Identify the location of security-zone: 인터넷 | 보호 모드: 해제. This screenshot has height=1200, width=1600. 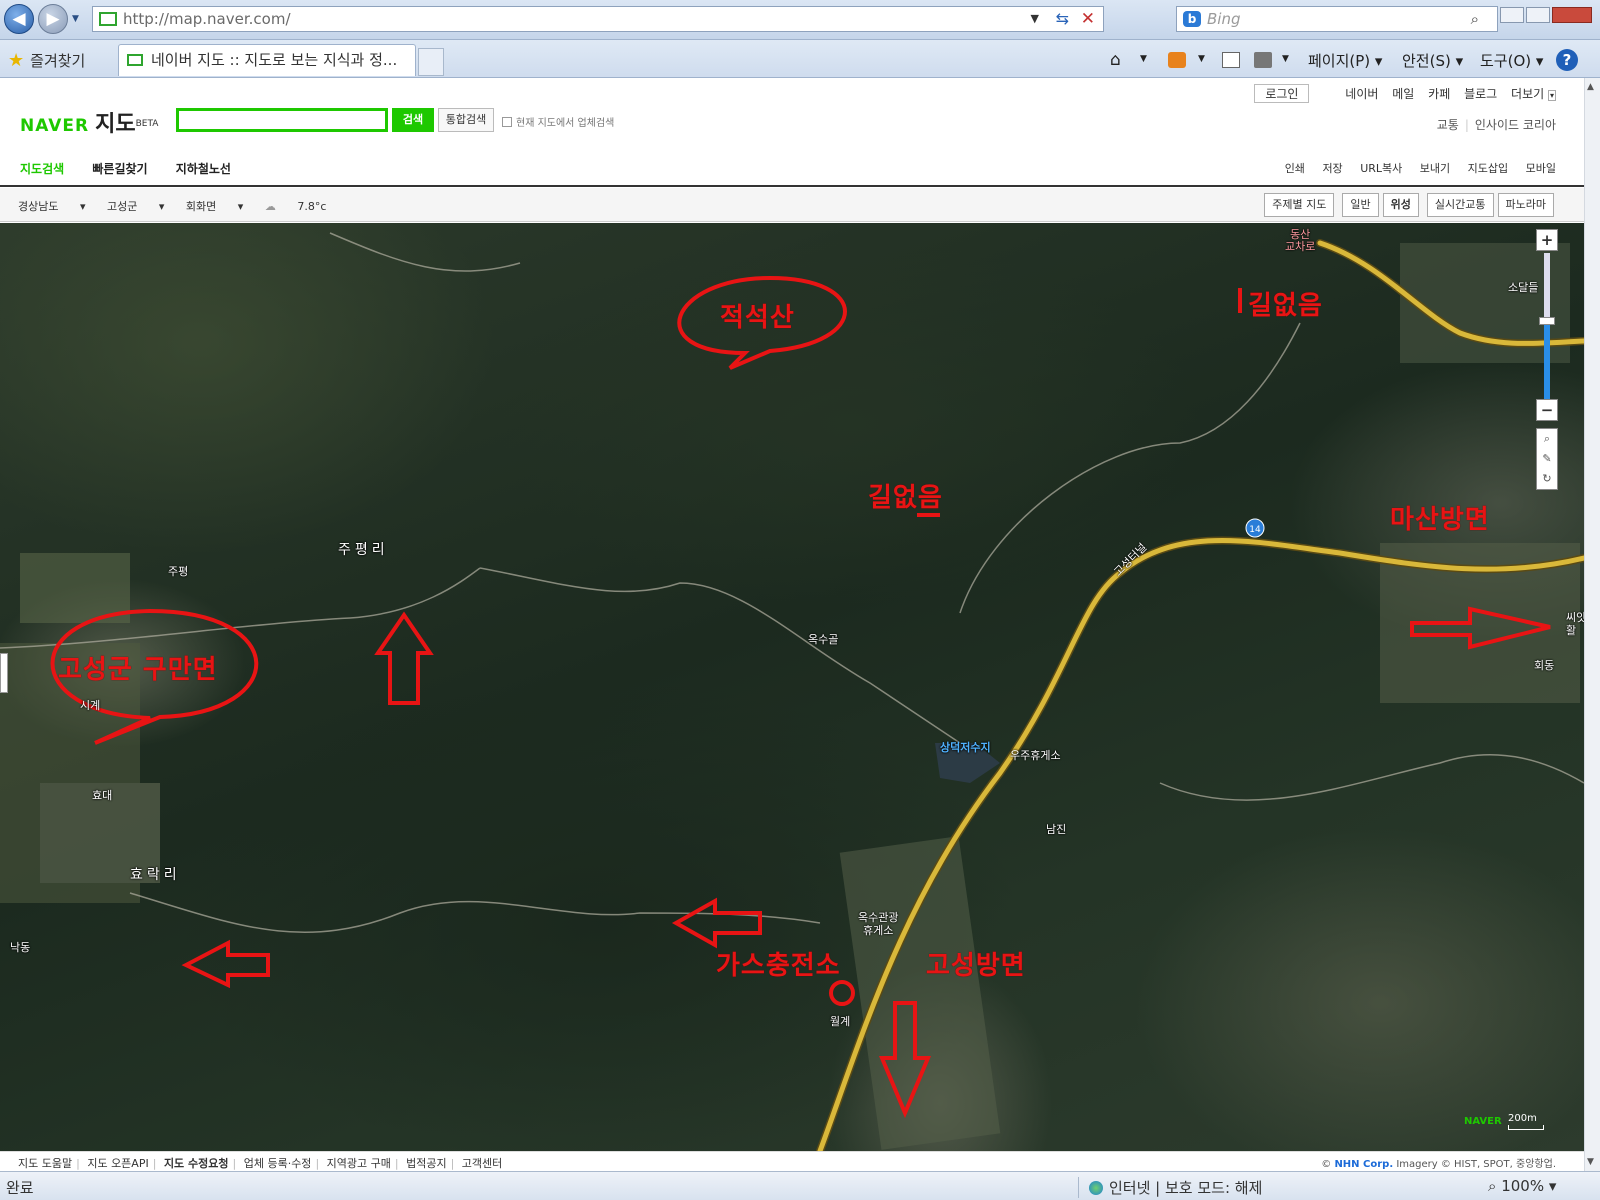
(1170, 1187).